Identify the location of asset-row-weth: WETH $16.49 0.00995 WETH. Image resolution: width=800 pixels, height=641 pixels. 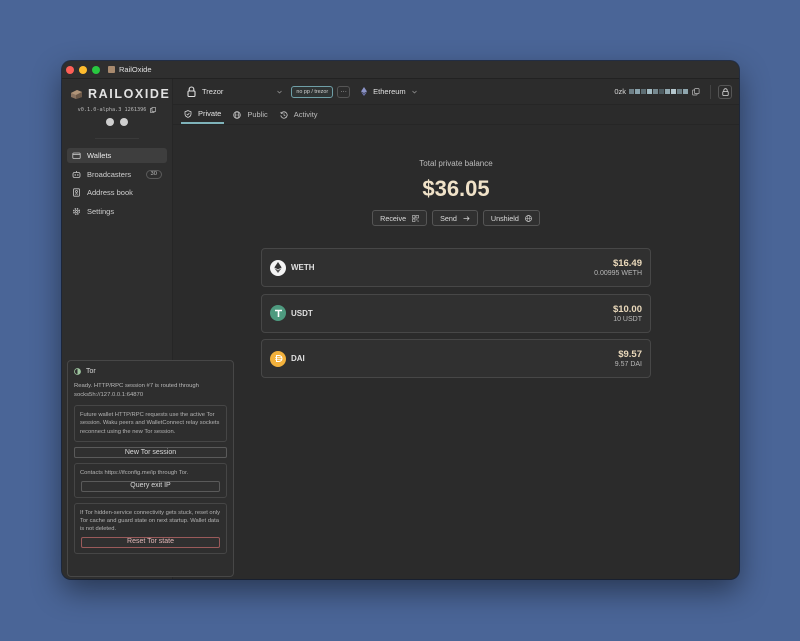
(456, 267).